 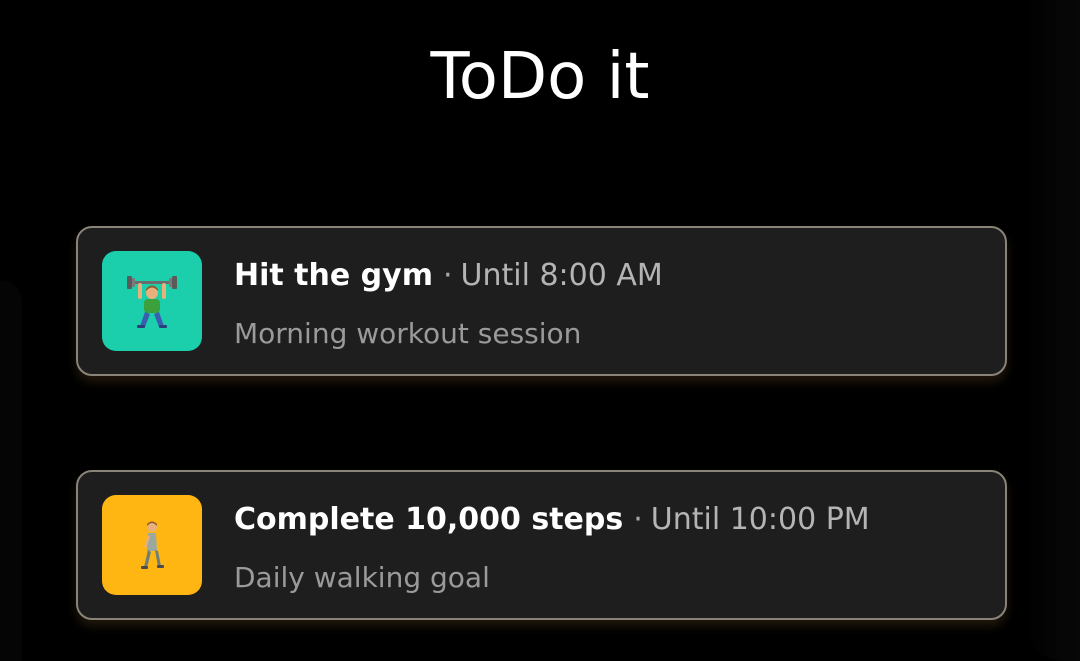 I want to click on task-subtitle: Morning workout session, so click(x=408, y=333).